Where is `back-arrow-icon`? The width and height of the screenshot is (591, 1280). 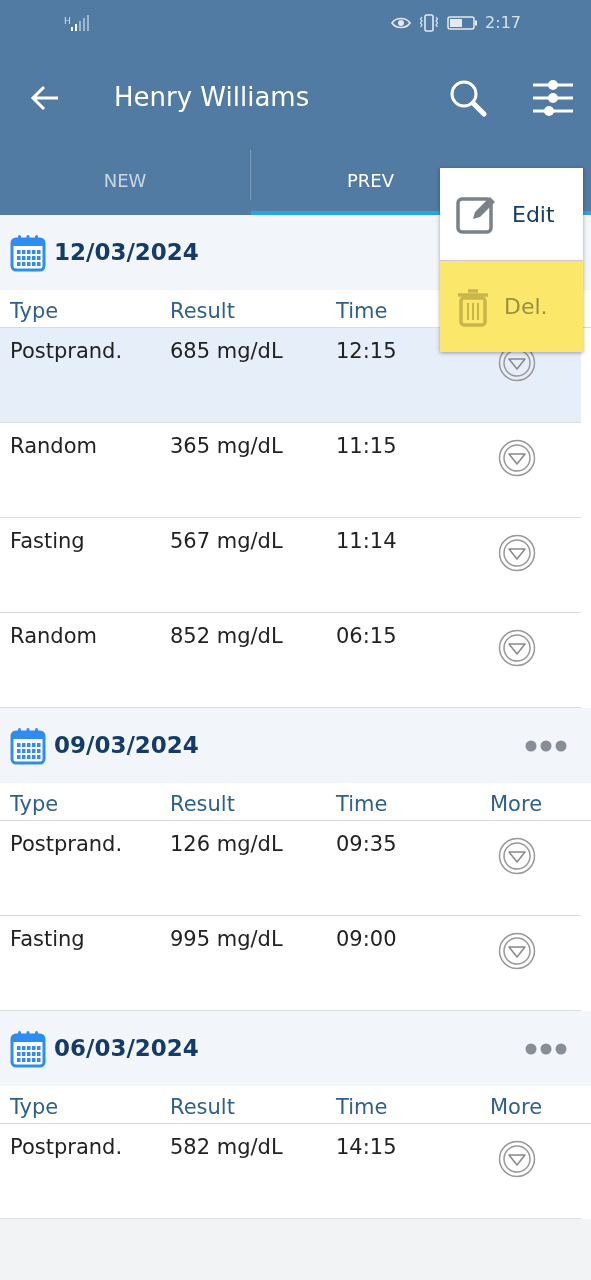
back-arrow-icon is located at coordinates (45, 97).